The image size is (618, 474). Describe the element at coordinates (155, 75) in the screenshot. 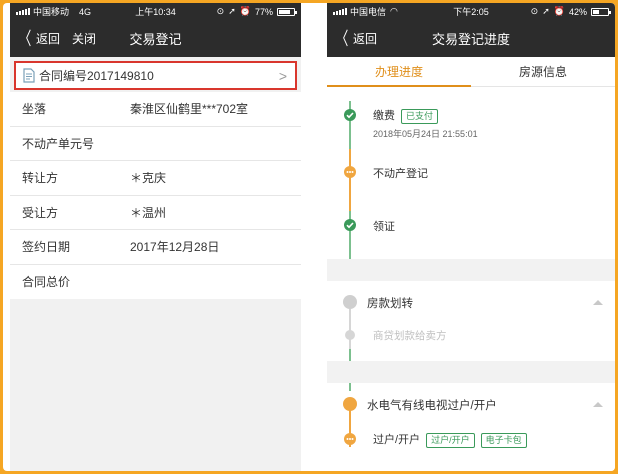

I see `contract-number-row: 合同编号2017149810 >` at that location.